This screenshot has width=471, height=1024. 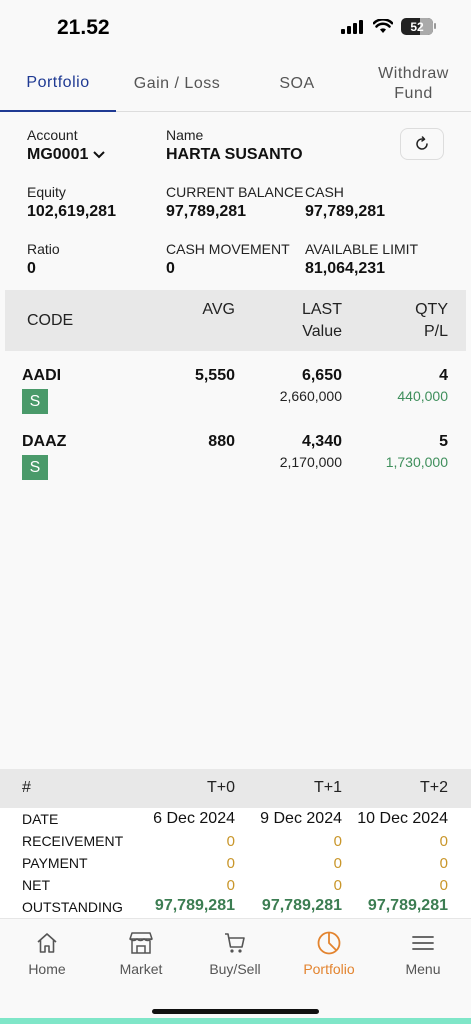 What do you see at coordinates (73, 841) in the screenshot?
I see `settle-label: RECEIVEMENT` at bounding box center [73, 841].